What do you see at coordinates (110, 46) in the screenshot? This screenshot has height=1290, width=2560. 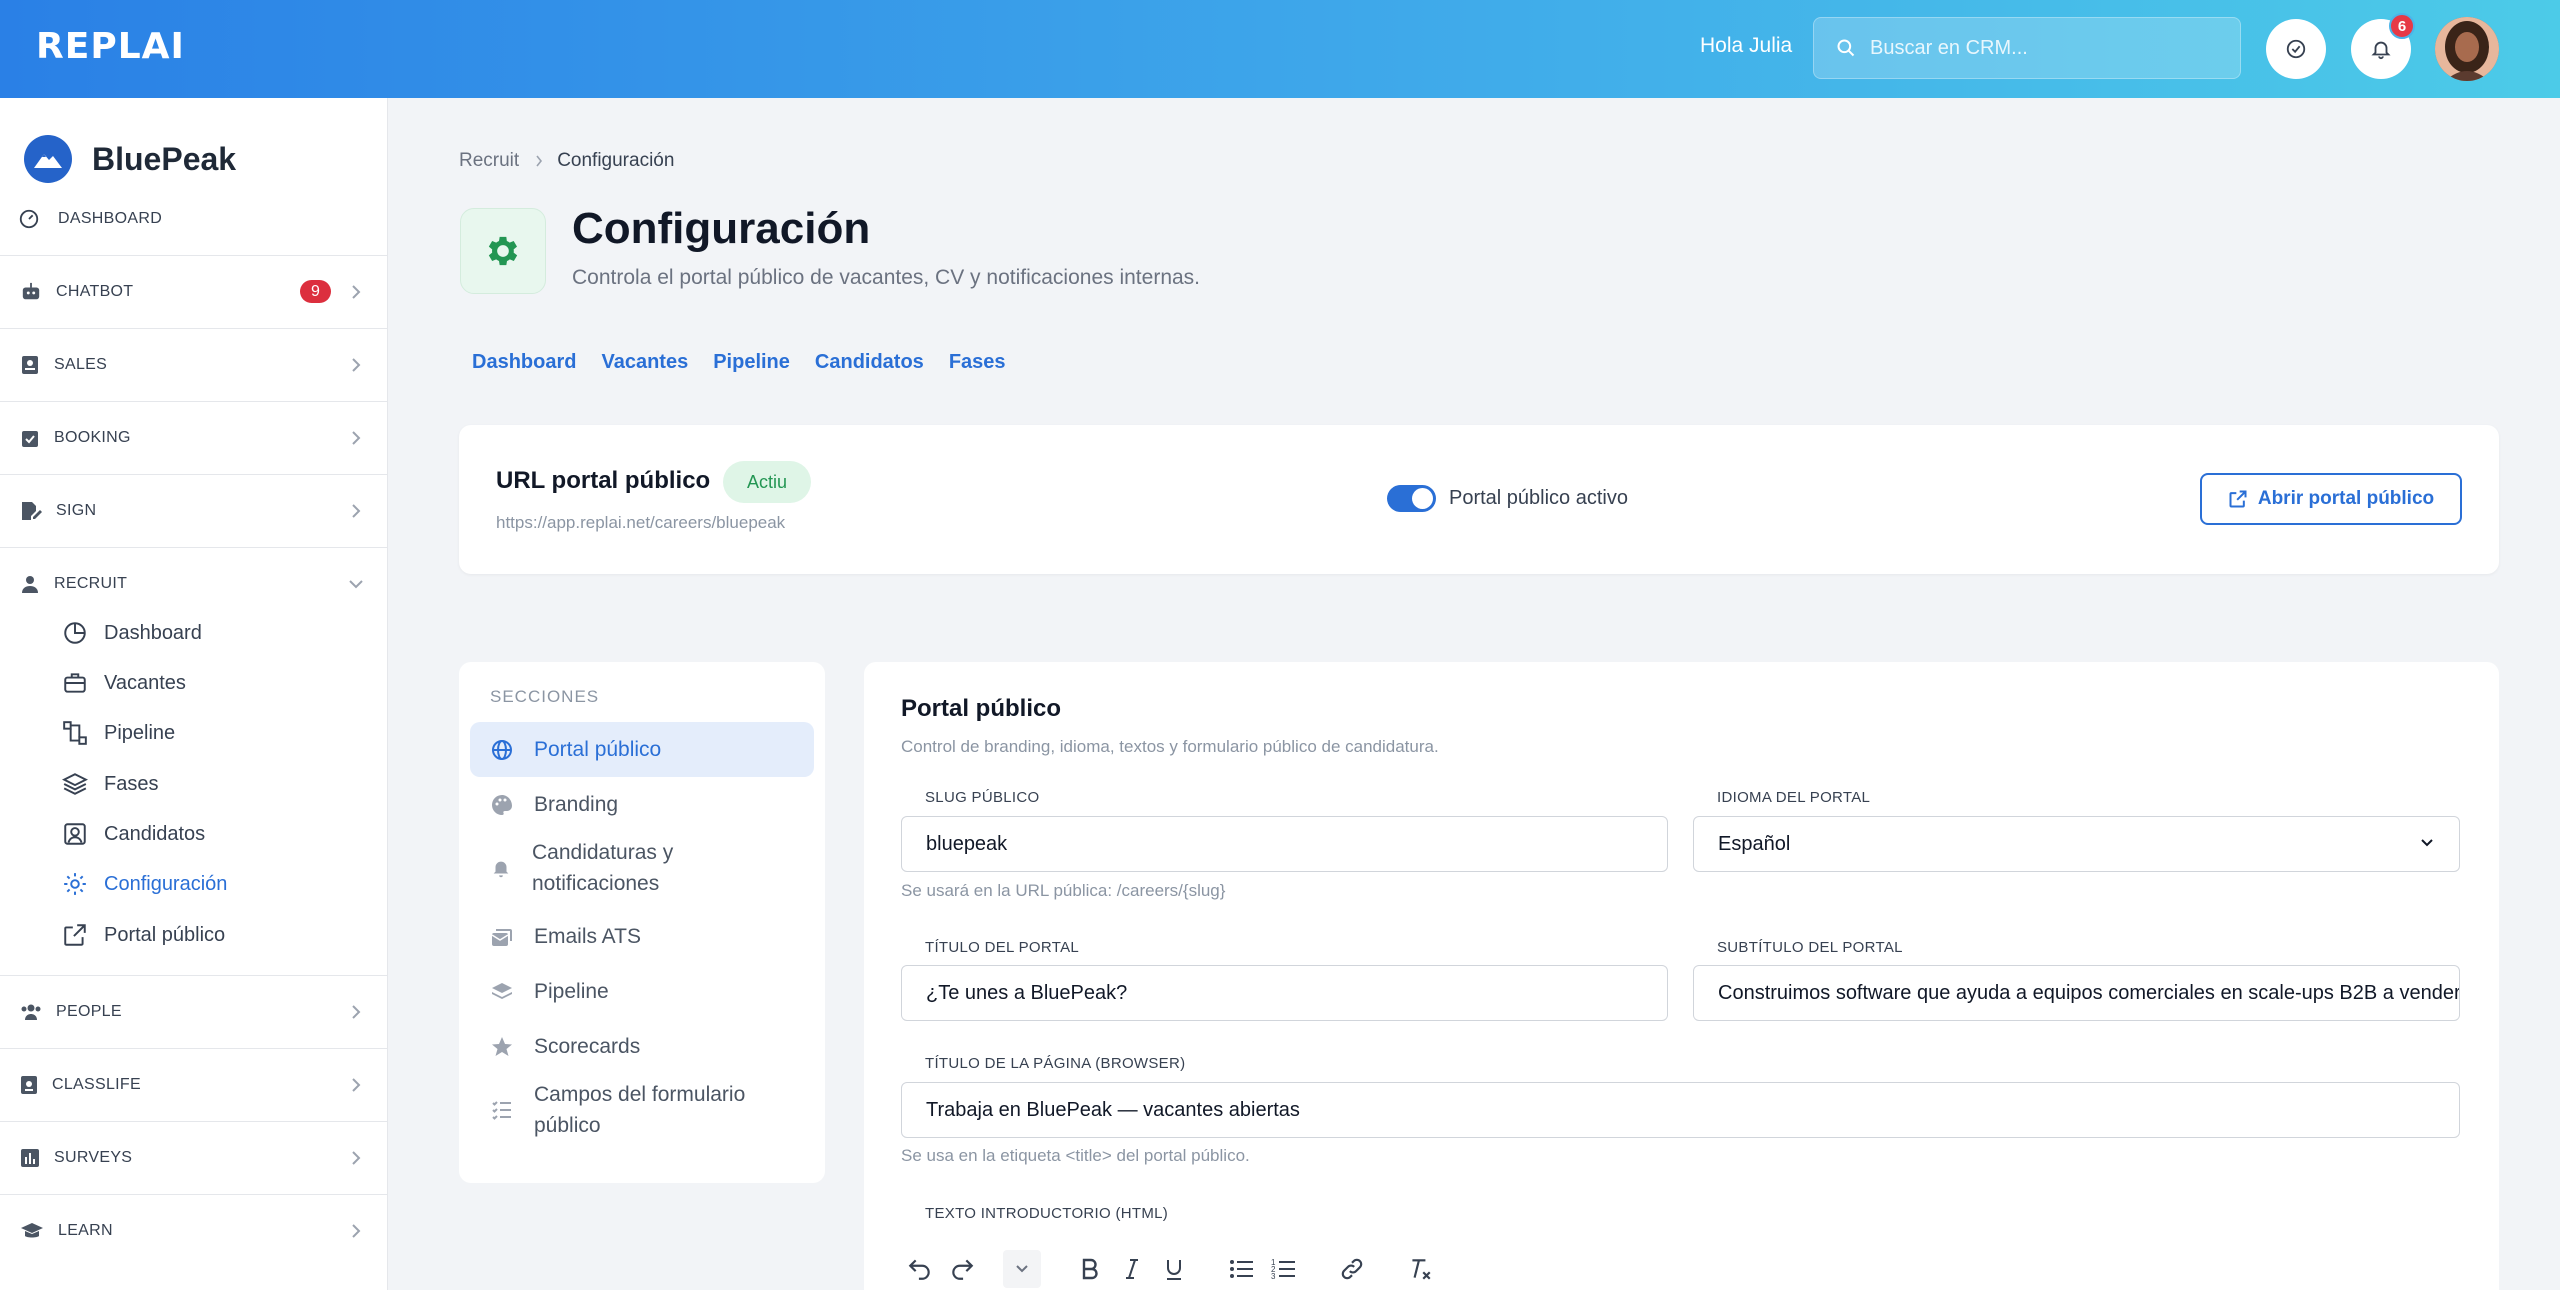 I see `app-logo: REPLAI` at bounding box center [110, 46].